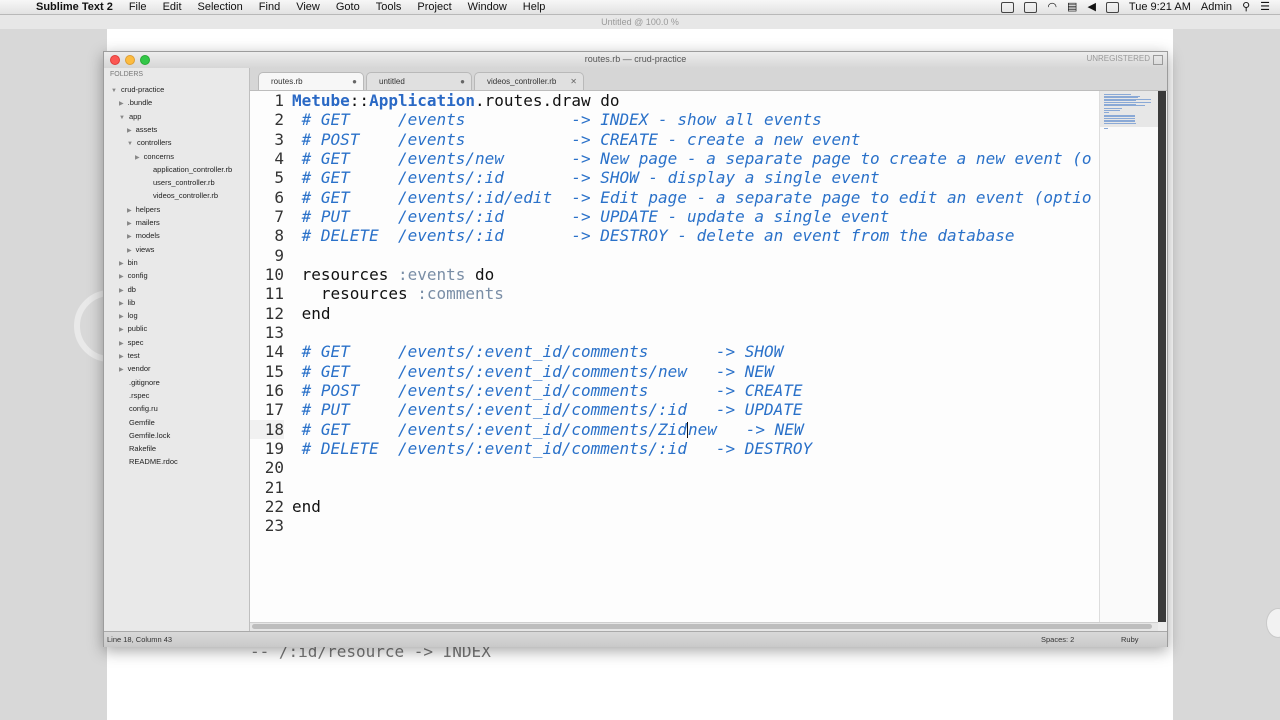 This screenshot has width=1280, height=720. What do you see at coordinates (135, 103) in the screenshot?
I see `sidebar-item: ▶ .bundle` at bounding box center [135, 103].